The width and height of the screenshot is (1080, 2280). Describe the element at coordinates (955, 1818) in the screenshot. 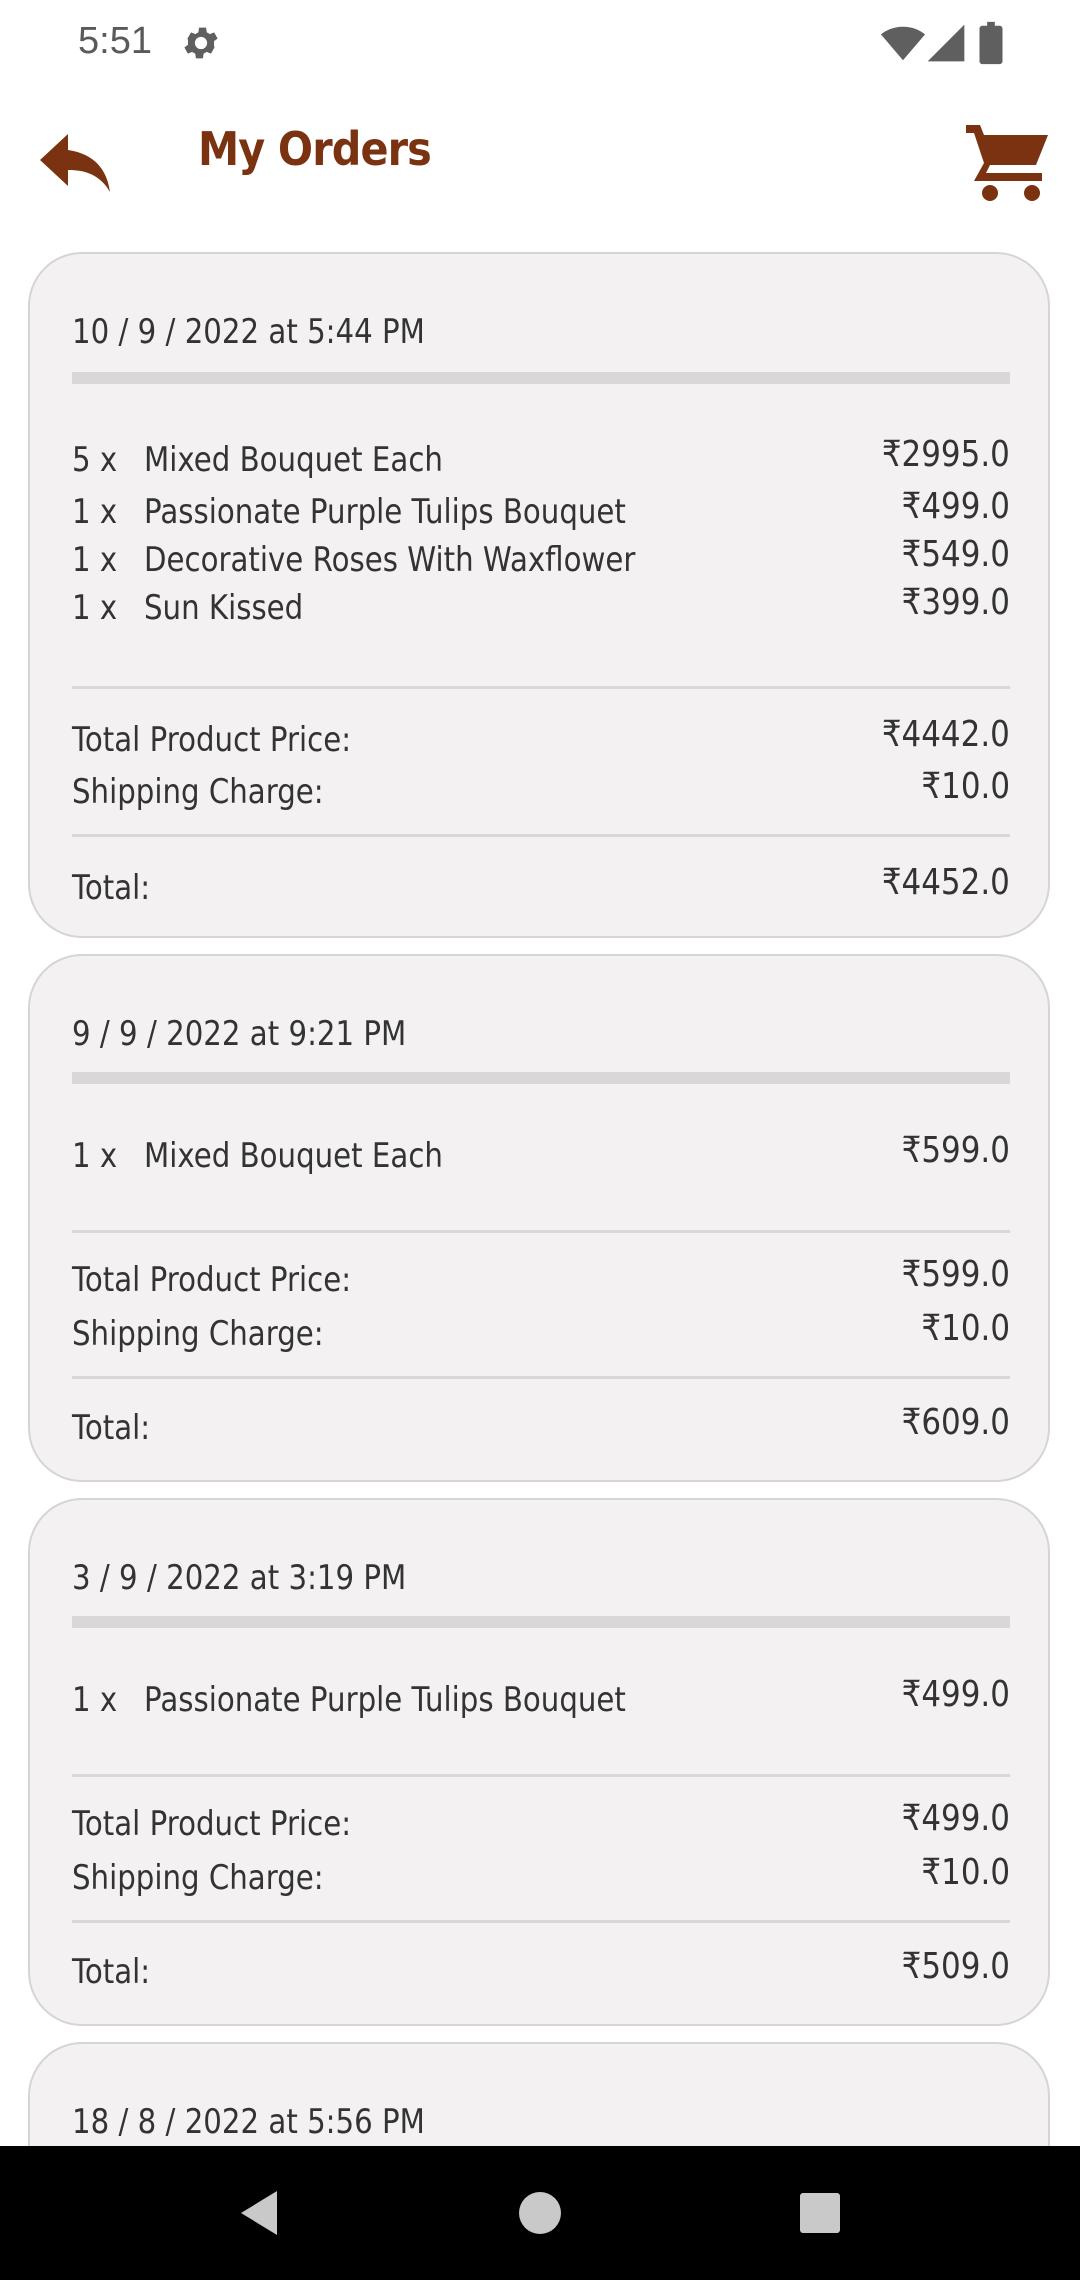

I see `total-product-price-value: ₹499.0` at that location.